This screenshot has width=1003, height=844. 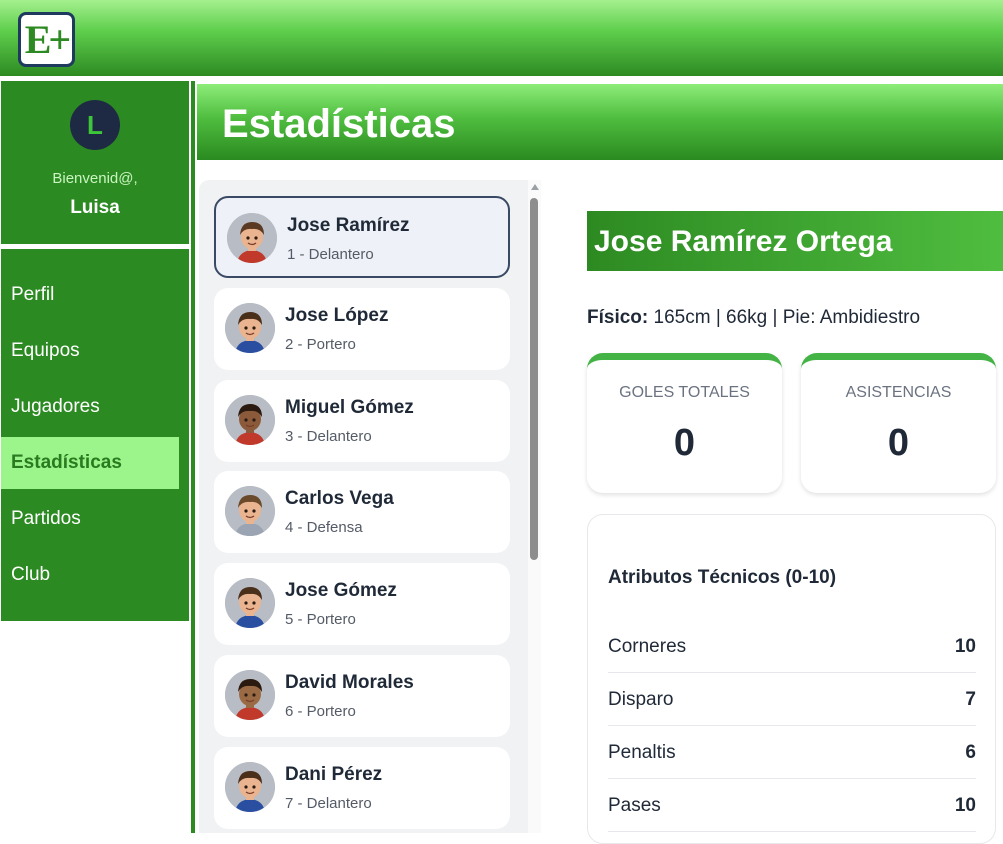 What do you see at coordinates (348, 225) in the screenshot?
I see `player-name: Jose Ramírez` at bounding box center [348, 225].